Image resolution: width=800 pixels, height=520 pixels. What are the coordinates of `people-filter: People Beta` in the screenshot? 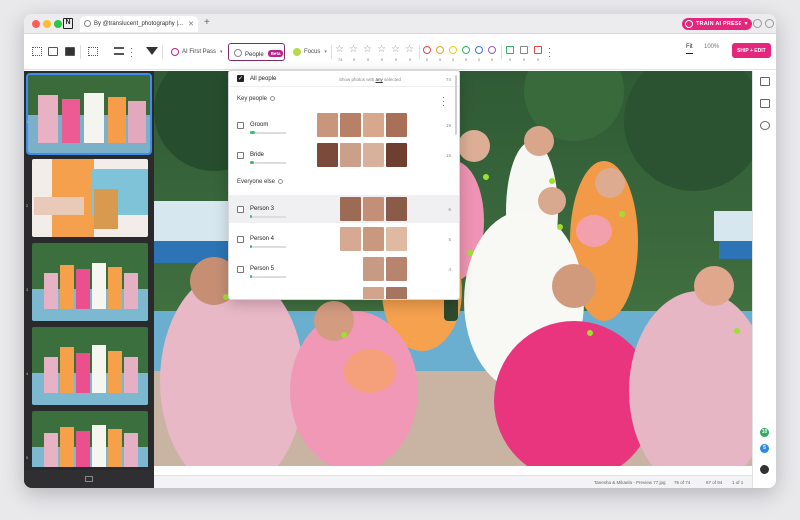 It's located at (256, 52).